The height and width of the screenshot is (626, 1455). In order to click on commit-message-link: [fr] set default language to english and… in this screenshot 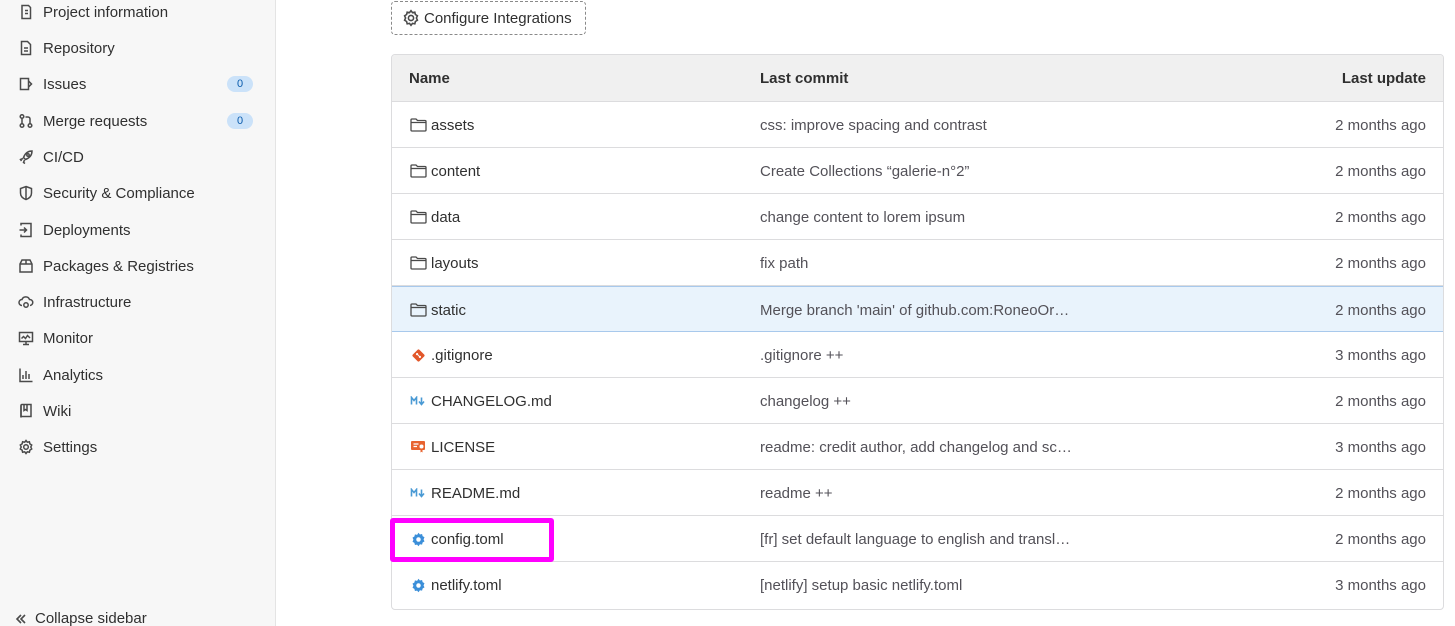, I will do `click(920, 539)`.